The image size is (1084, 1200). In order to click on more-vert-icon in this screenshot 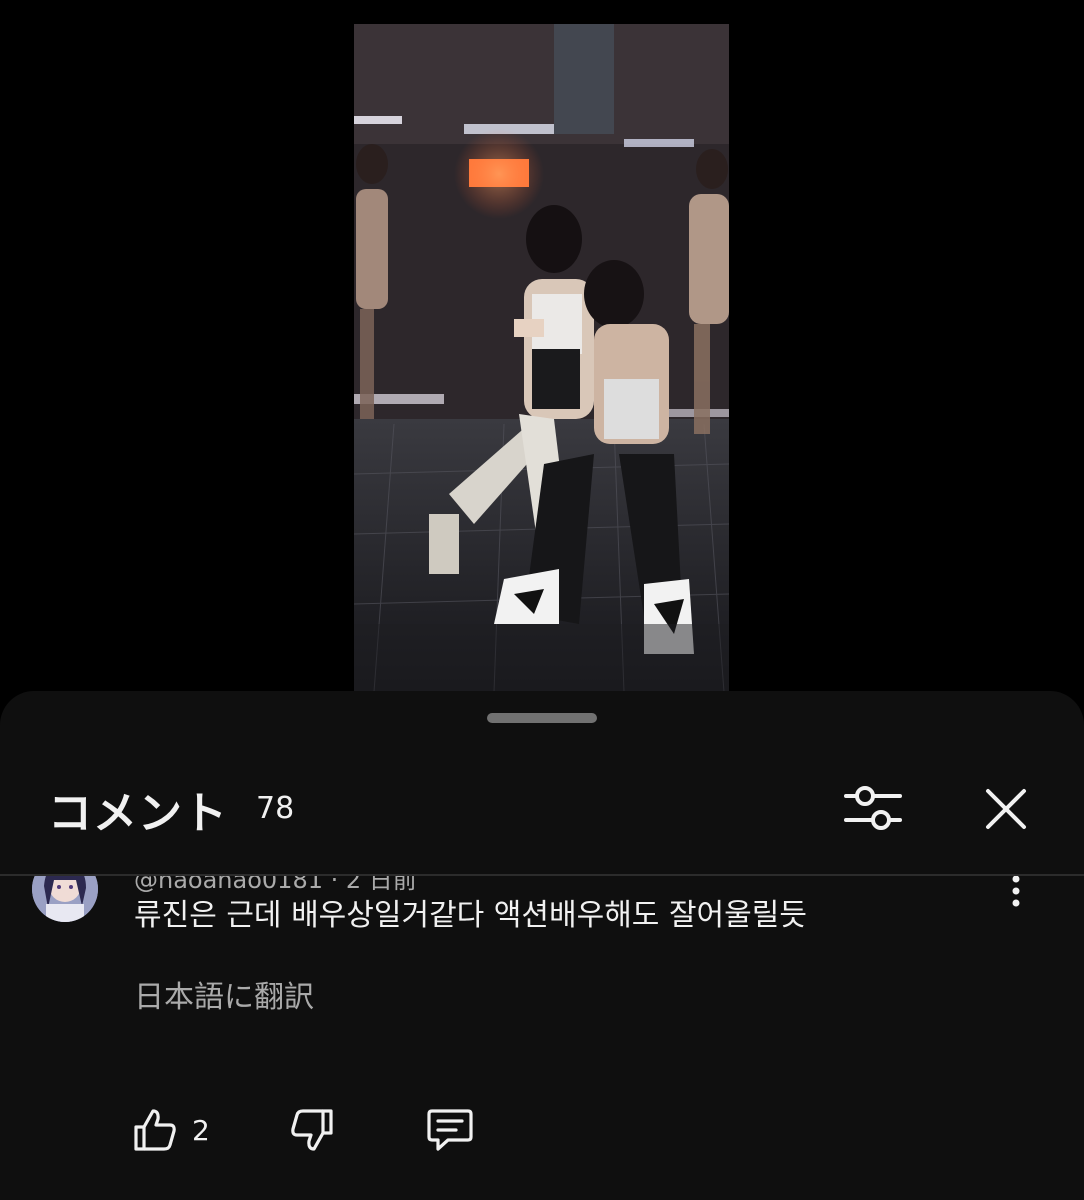, I will do `click(1016, 891)`.